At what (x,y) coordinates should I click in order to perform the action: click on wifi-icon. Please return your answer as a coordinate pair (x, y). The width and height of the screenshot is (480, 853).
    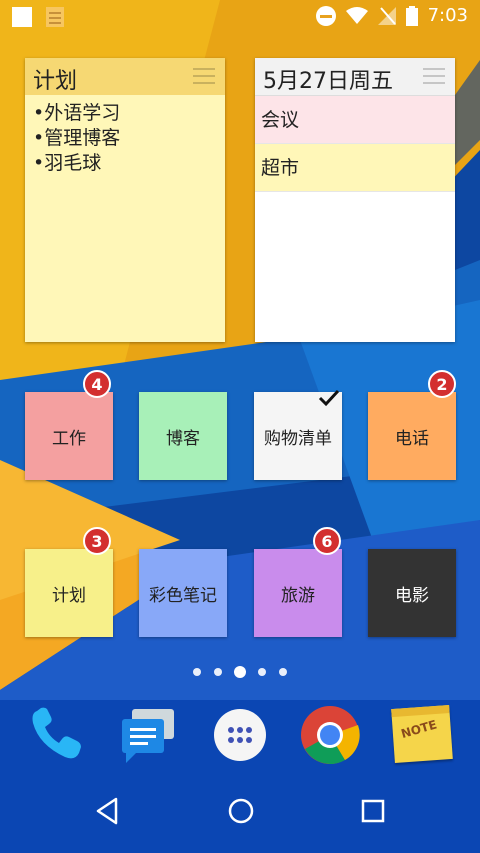
    Looking at the image, I should click on (356, 15).